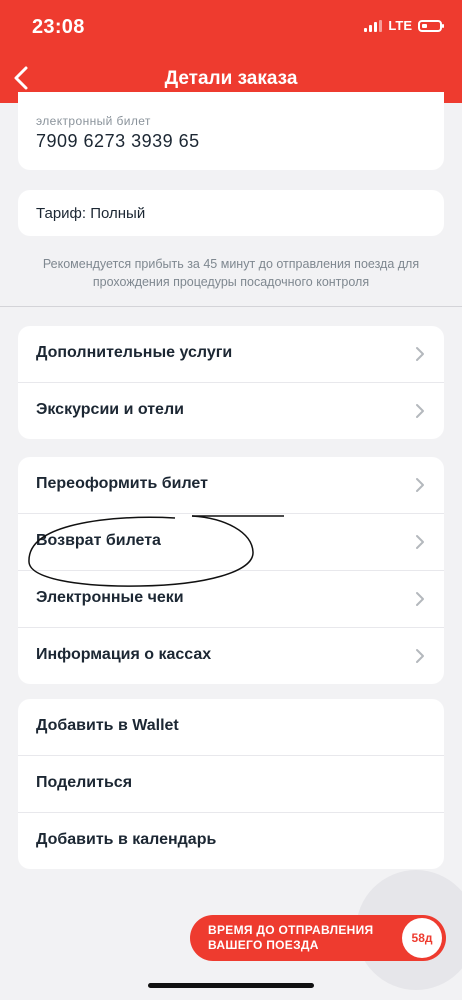 The image size is (462, 1000). I want to click on menu-item-reissue-ticket: Переоформить билет, so click(231, 485).